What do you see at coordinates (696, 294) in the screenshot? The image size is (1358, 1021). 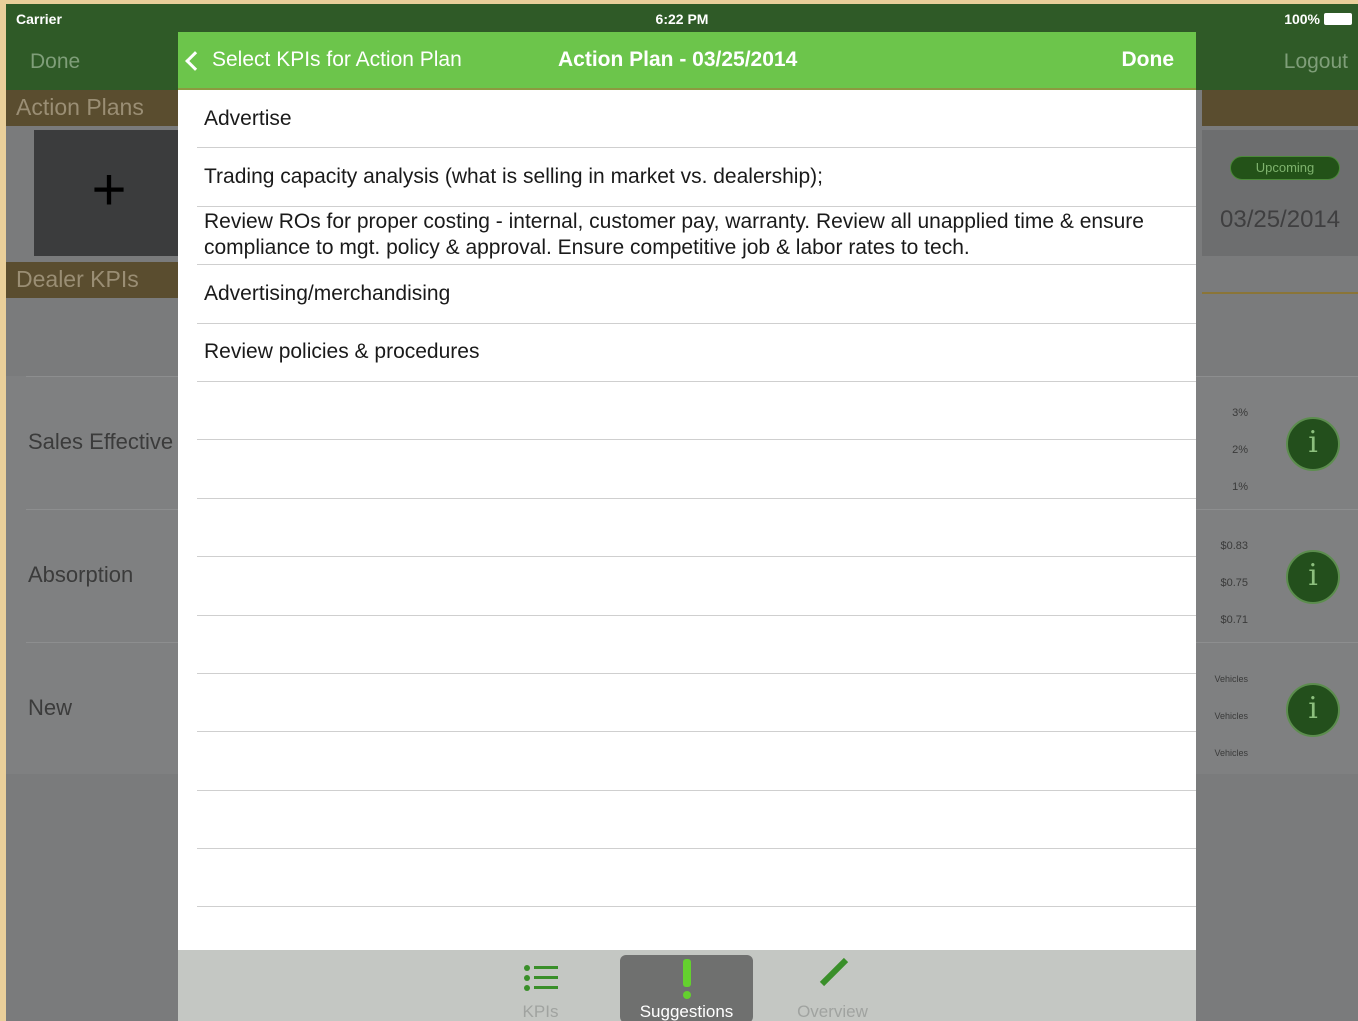 I see `list-item: Advertising/merchandising` at bounding box center [696, 294].